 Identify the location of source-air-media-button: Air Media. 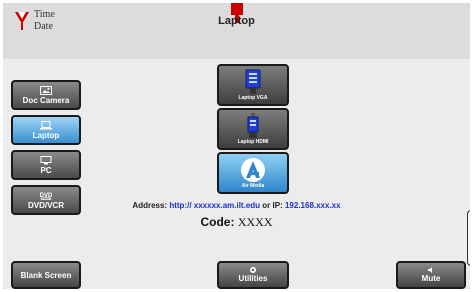
(253, 173).